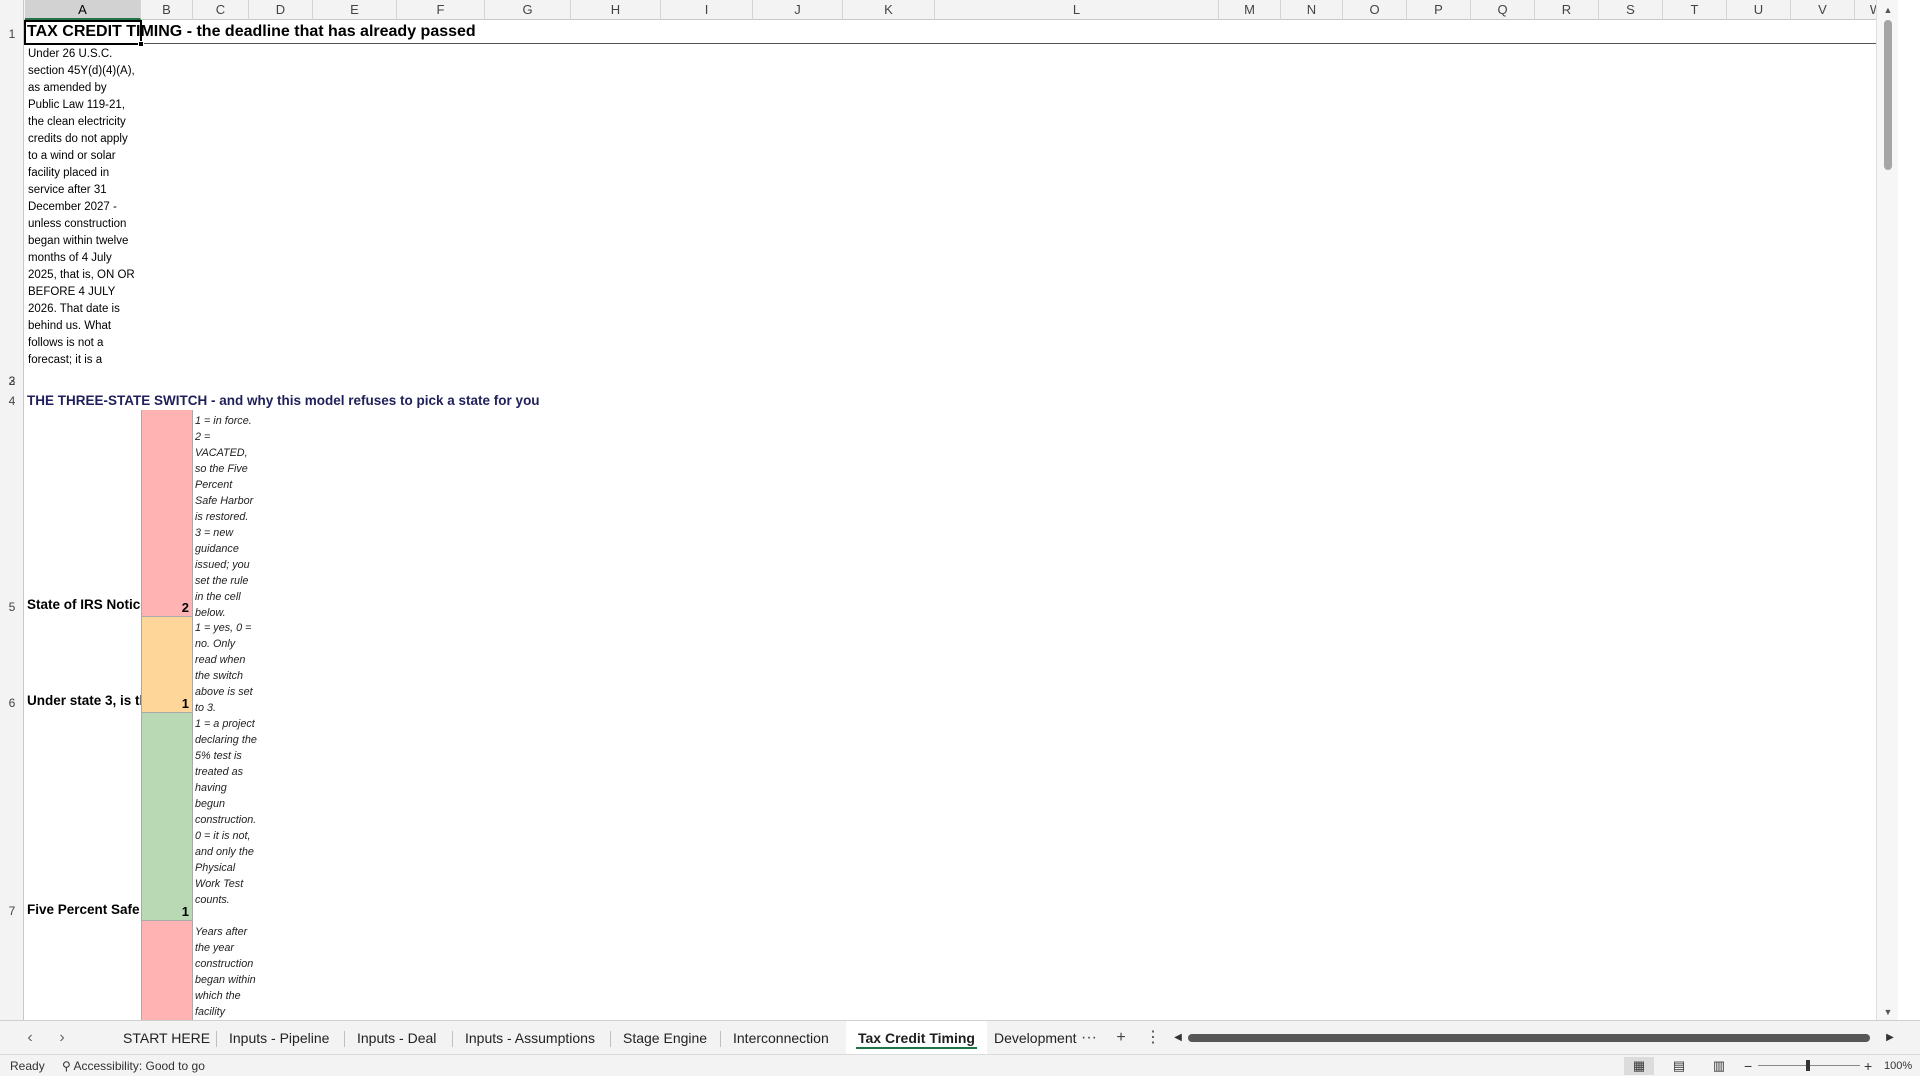  I want to click on switch-input-safe-harbor: 1, so click(167, 817).